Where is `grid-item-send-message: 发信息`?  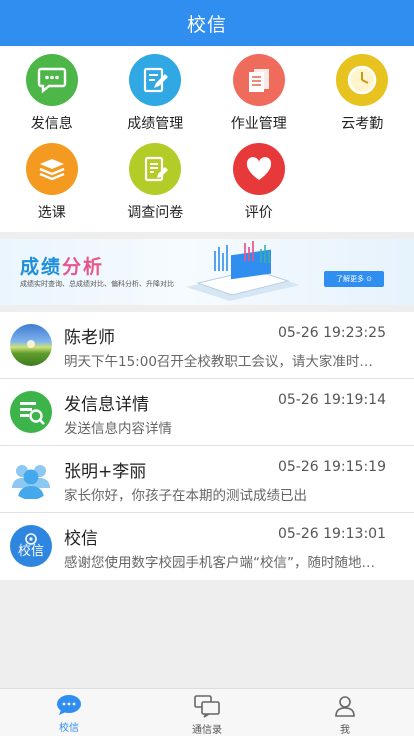
grid-item-send-message: 发信息 is located at coordinates (52, 98).